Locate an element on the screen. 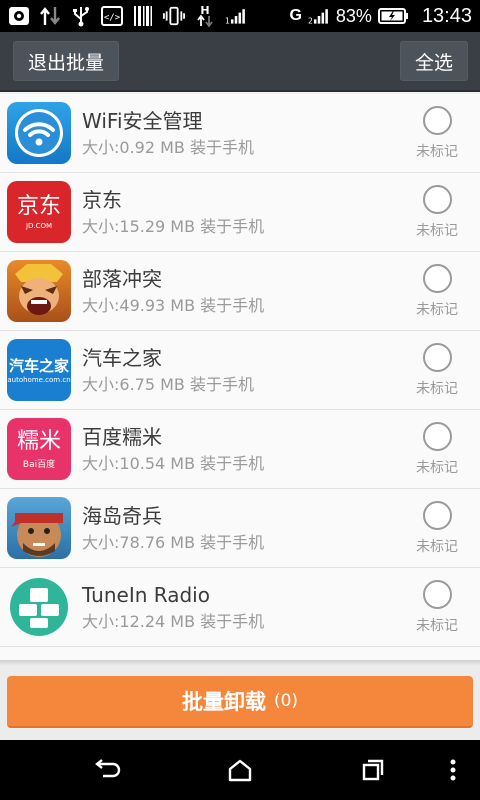 The image size is (480, 800). app-name: WiFi安全管理 is located at coordinates (142, 120).